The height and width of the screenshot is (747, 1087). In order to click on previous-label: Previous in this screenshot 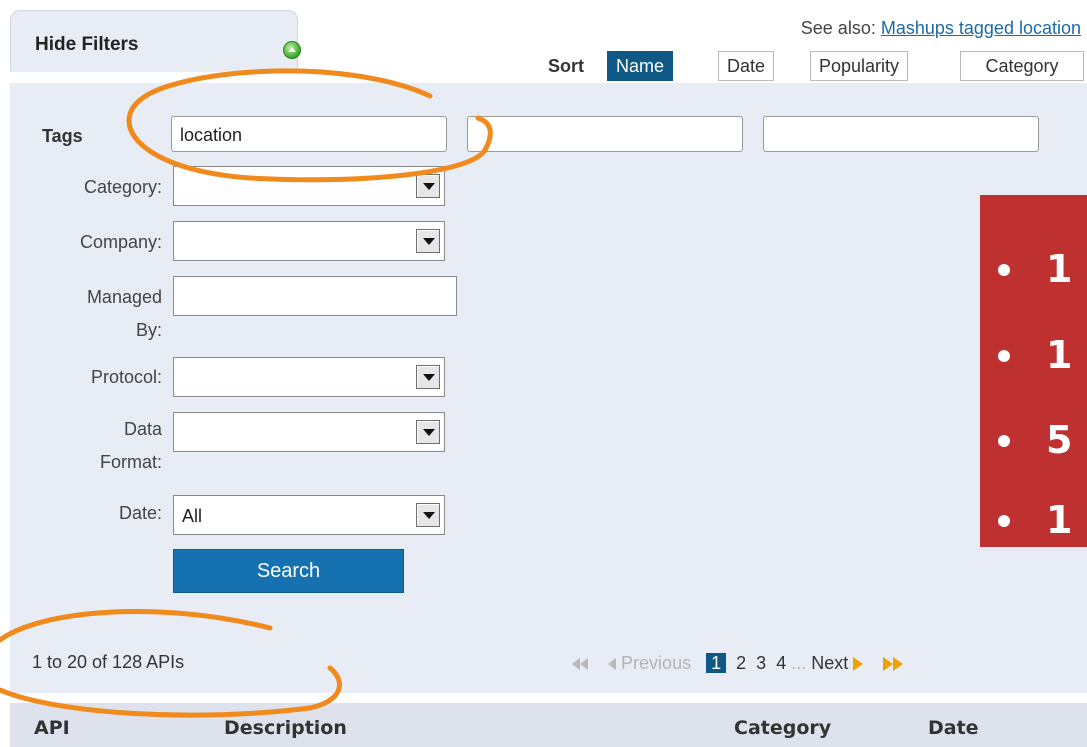, I will do `click(656, 663)`.